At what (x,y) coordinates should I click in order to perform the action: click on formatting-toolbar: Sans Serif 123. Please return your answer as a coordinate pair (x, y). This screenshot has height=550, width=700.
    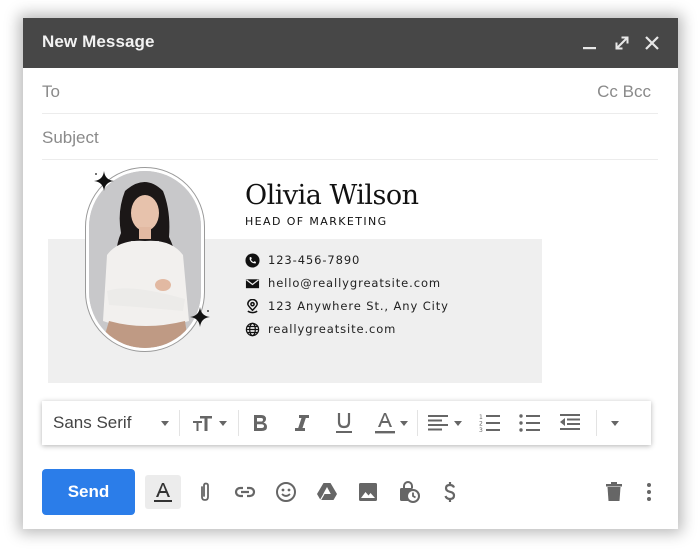
    Looking at the image, I should click on (346, 423).